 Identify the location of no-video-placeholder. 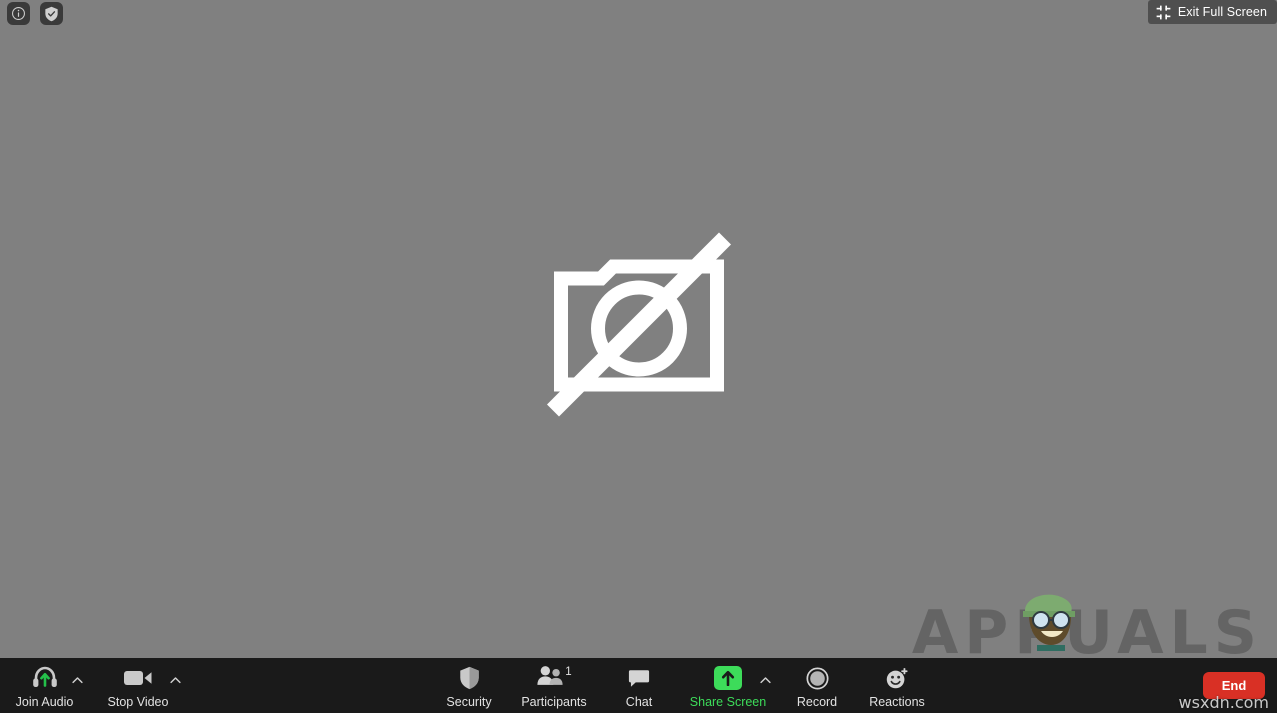
(639, 327).